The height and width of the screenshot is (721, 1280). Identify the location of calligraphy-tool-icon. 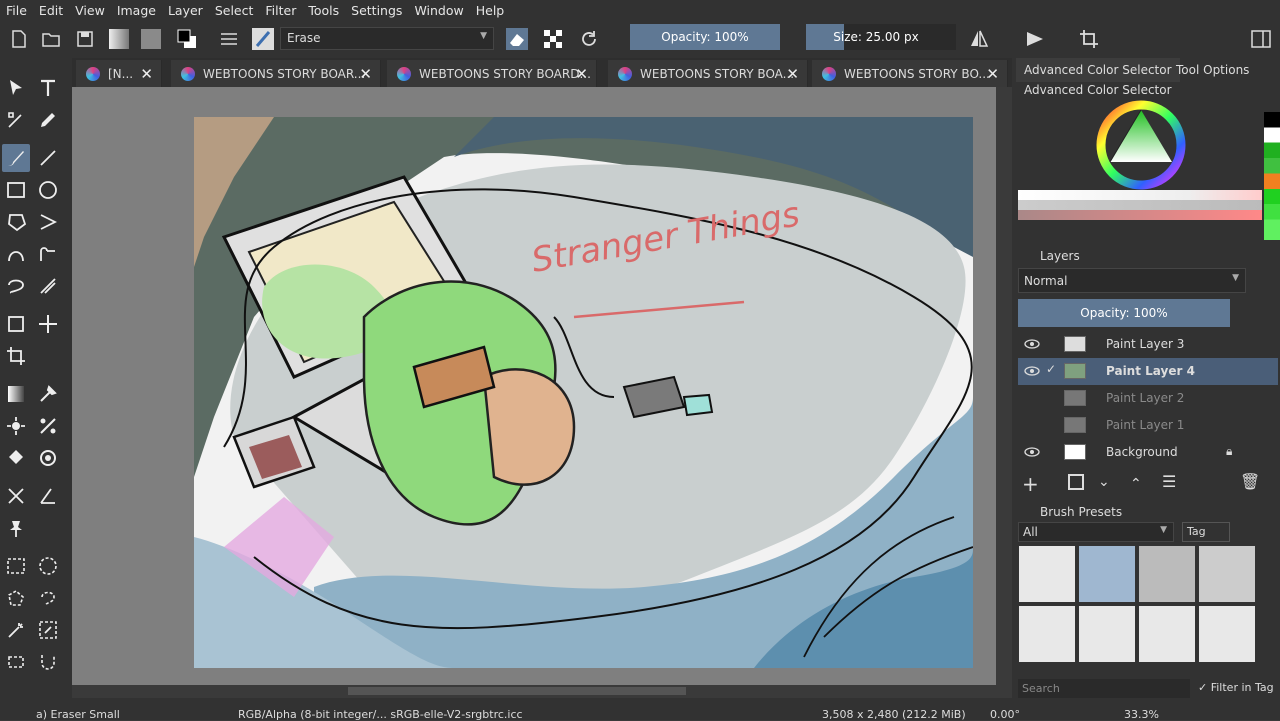
(48, 120).